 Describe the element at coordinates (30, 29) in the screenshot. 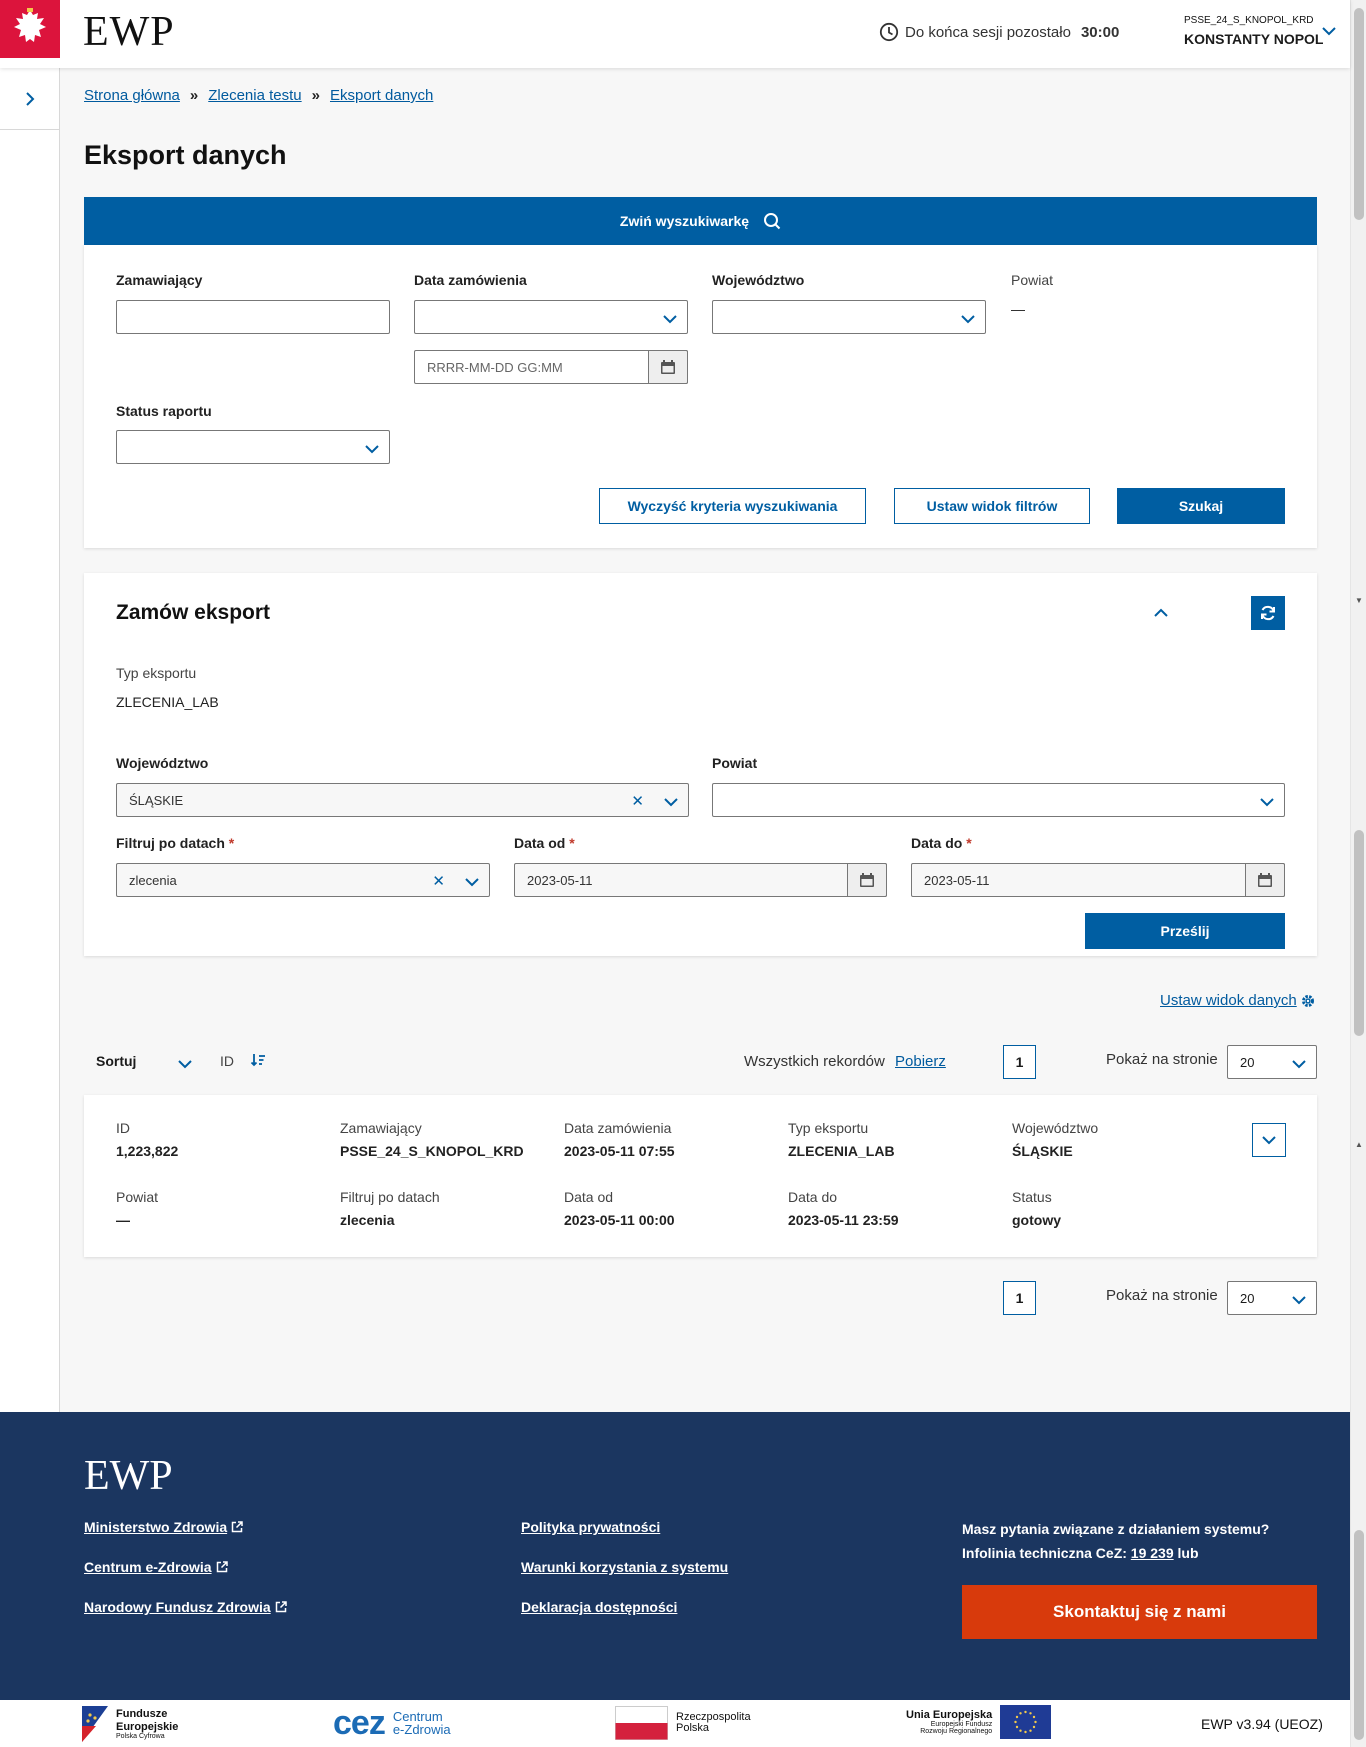

I see `polish-eagle-emblem` at that location.